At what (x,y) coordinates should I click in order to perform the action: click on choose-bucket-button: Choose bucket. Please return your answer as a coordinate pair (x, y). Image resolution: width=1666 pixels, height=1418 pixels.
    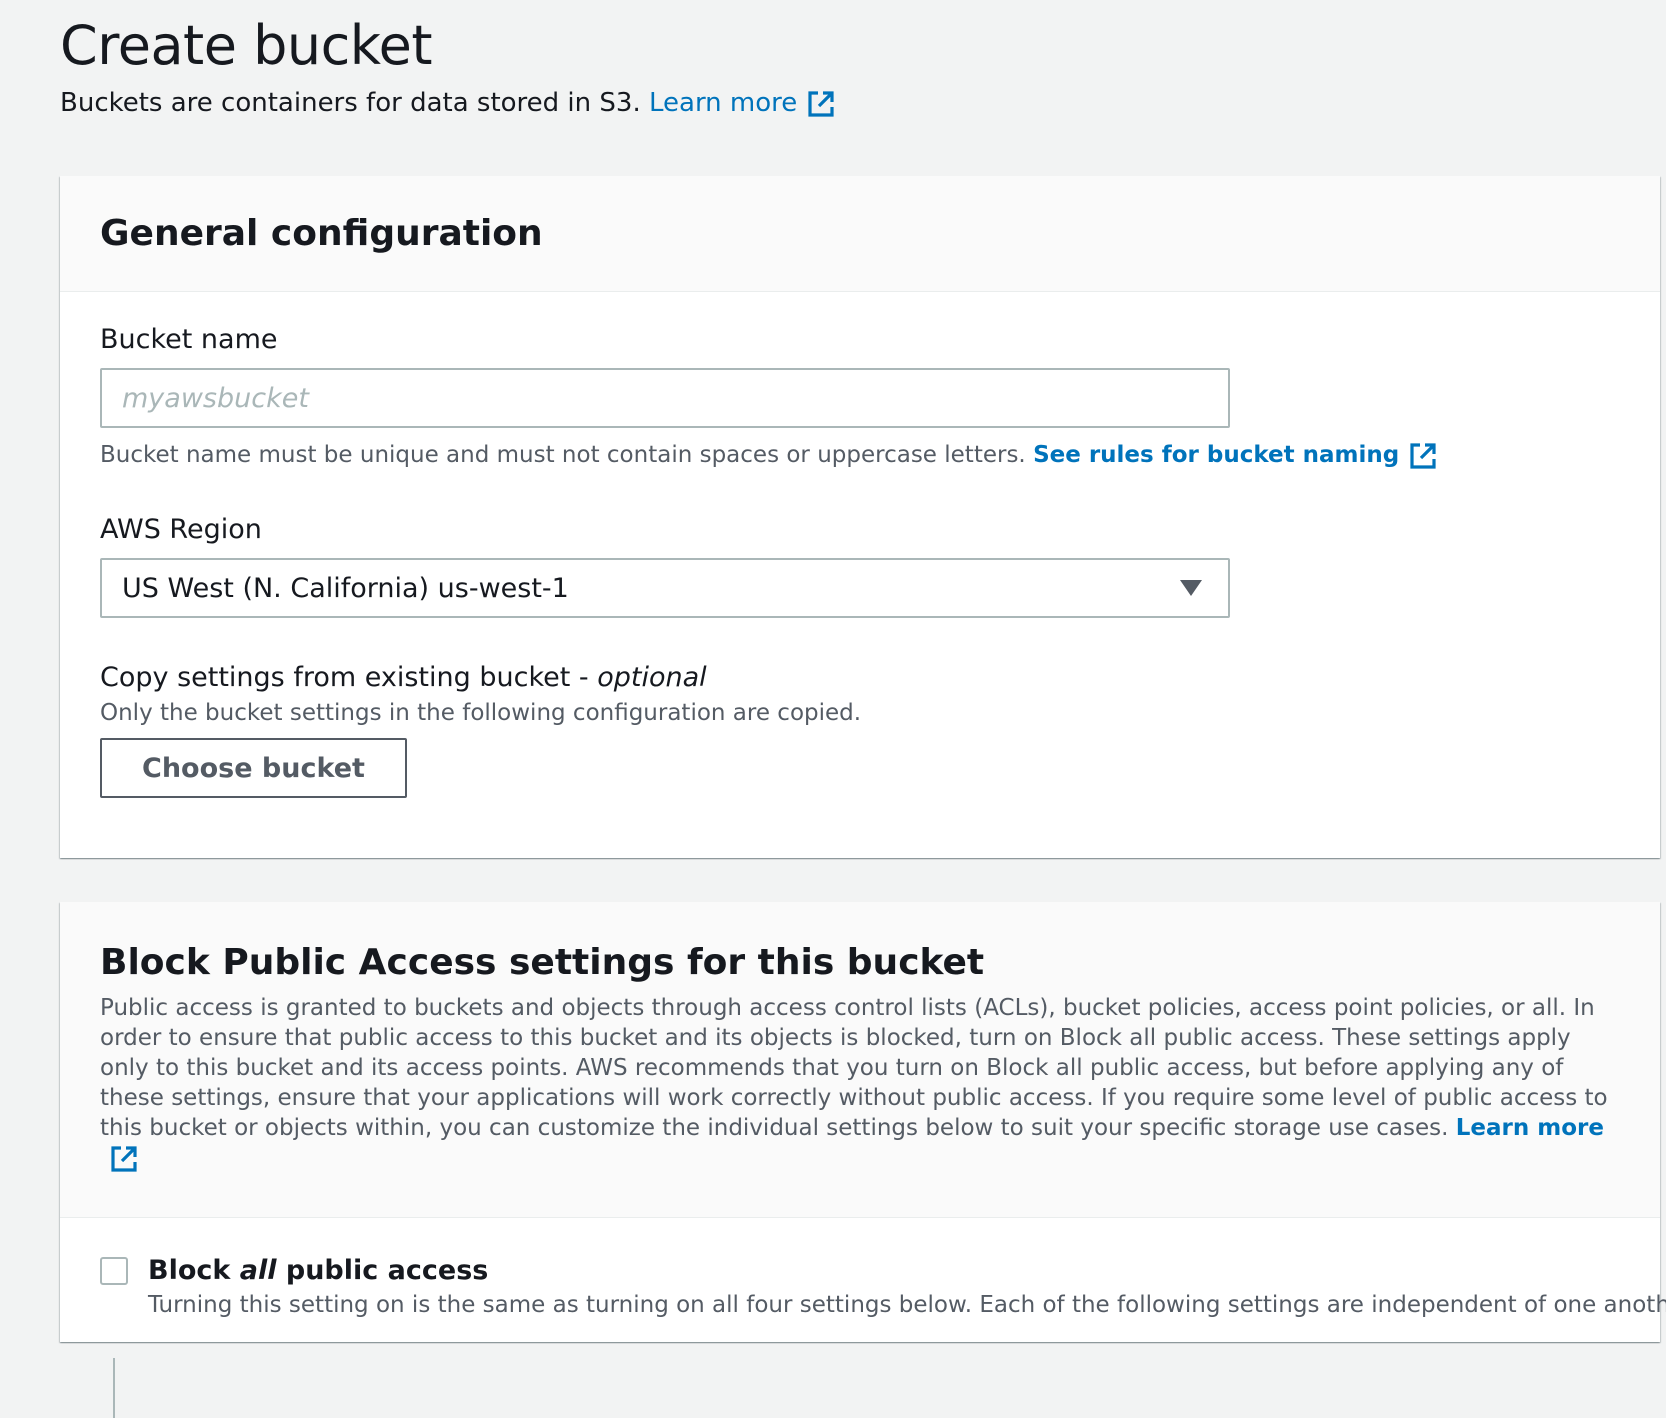
    Looking at the image, I should click on (253, 768).